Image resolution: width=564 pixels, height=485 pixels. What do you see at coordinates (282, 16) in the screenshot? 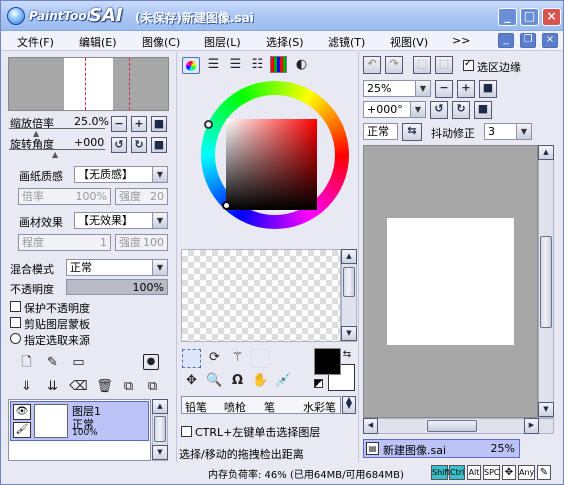
I see `title-bar: PaintTool SAI (未保存)新建图像.sai _ □ ×` at bounding box center [282, 16].